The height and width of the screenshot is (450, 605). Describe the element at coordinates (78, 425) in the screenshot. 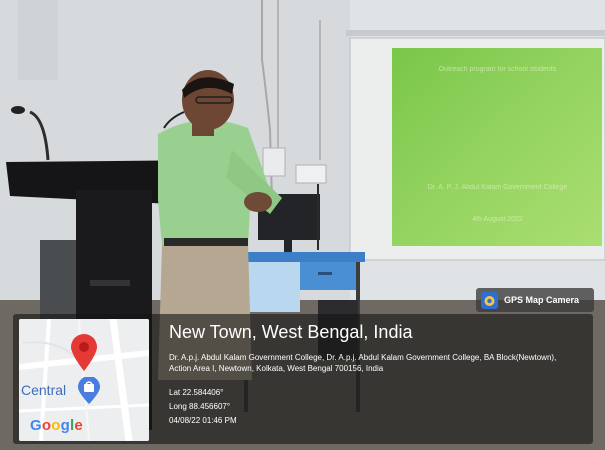

I see `google-letter: e` at that location.